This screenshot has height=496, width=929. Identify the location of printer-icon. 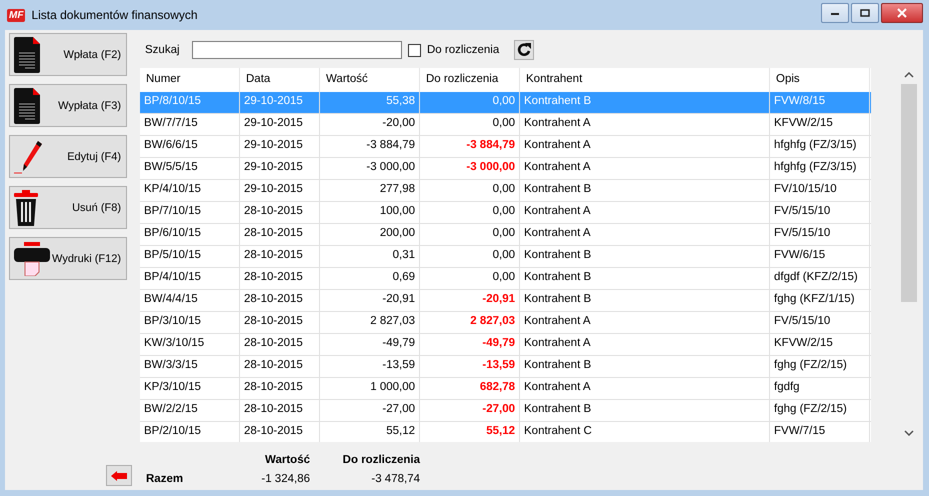
(32, 259).